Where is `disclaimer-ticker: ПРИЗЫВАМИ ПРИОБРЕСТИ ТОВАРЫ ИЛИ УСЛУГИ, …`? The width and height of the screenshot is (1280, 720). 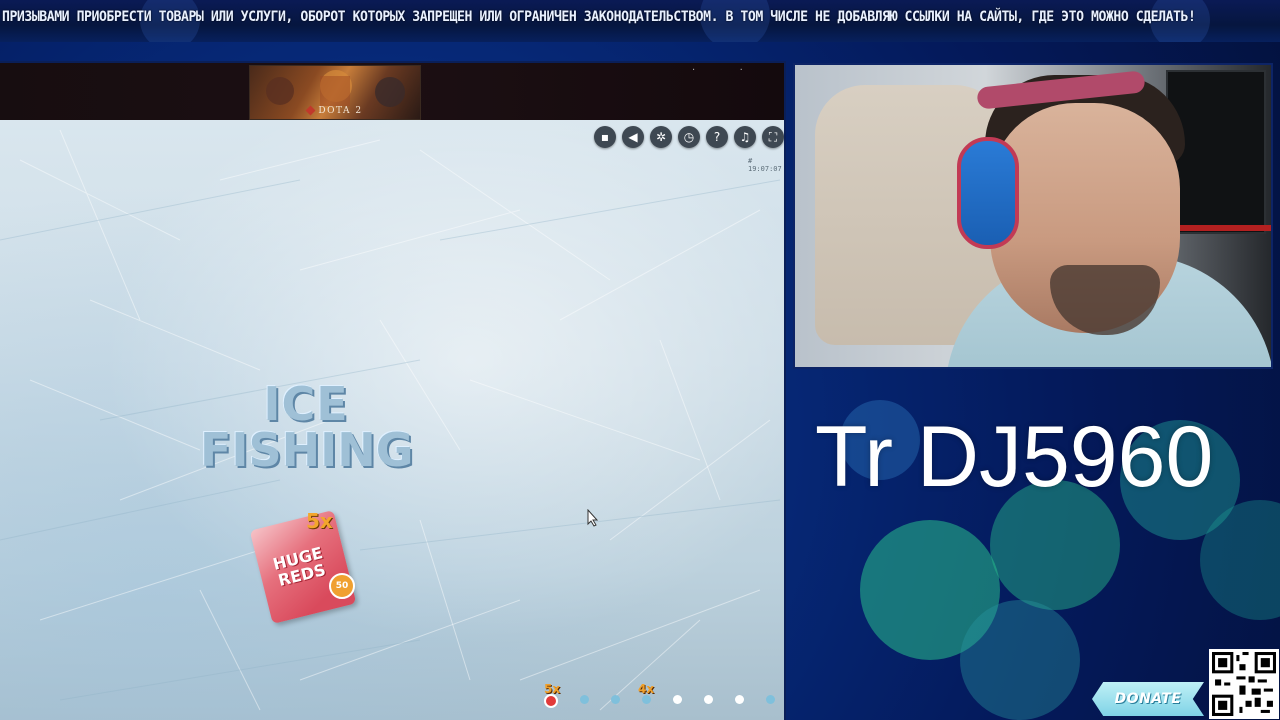 disclaimer-ticker: ПРИЗЫВАМИ ПРИОБРЕСТИ ТОВАРЫ ИЛИ УСЛУГИ, … is located at coordinates (640, 21).